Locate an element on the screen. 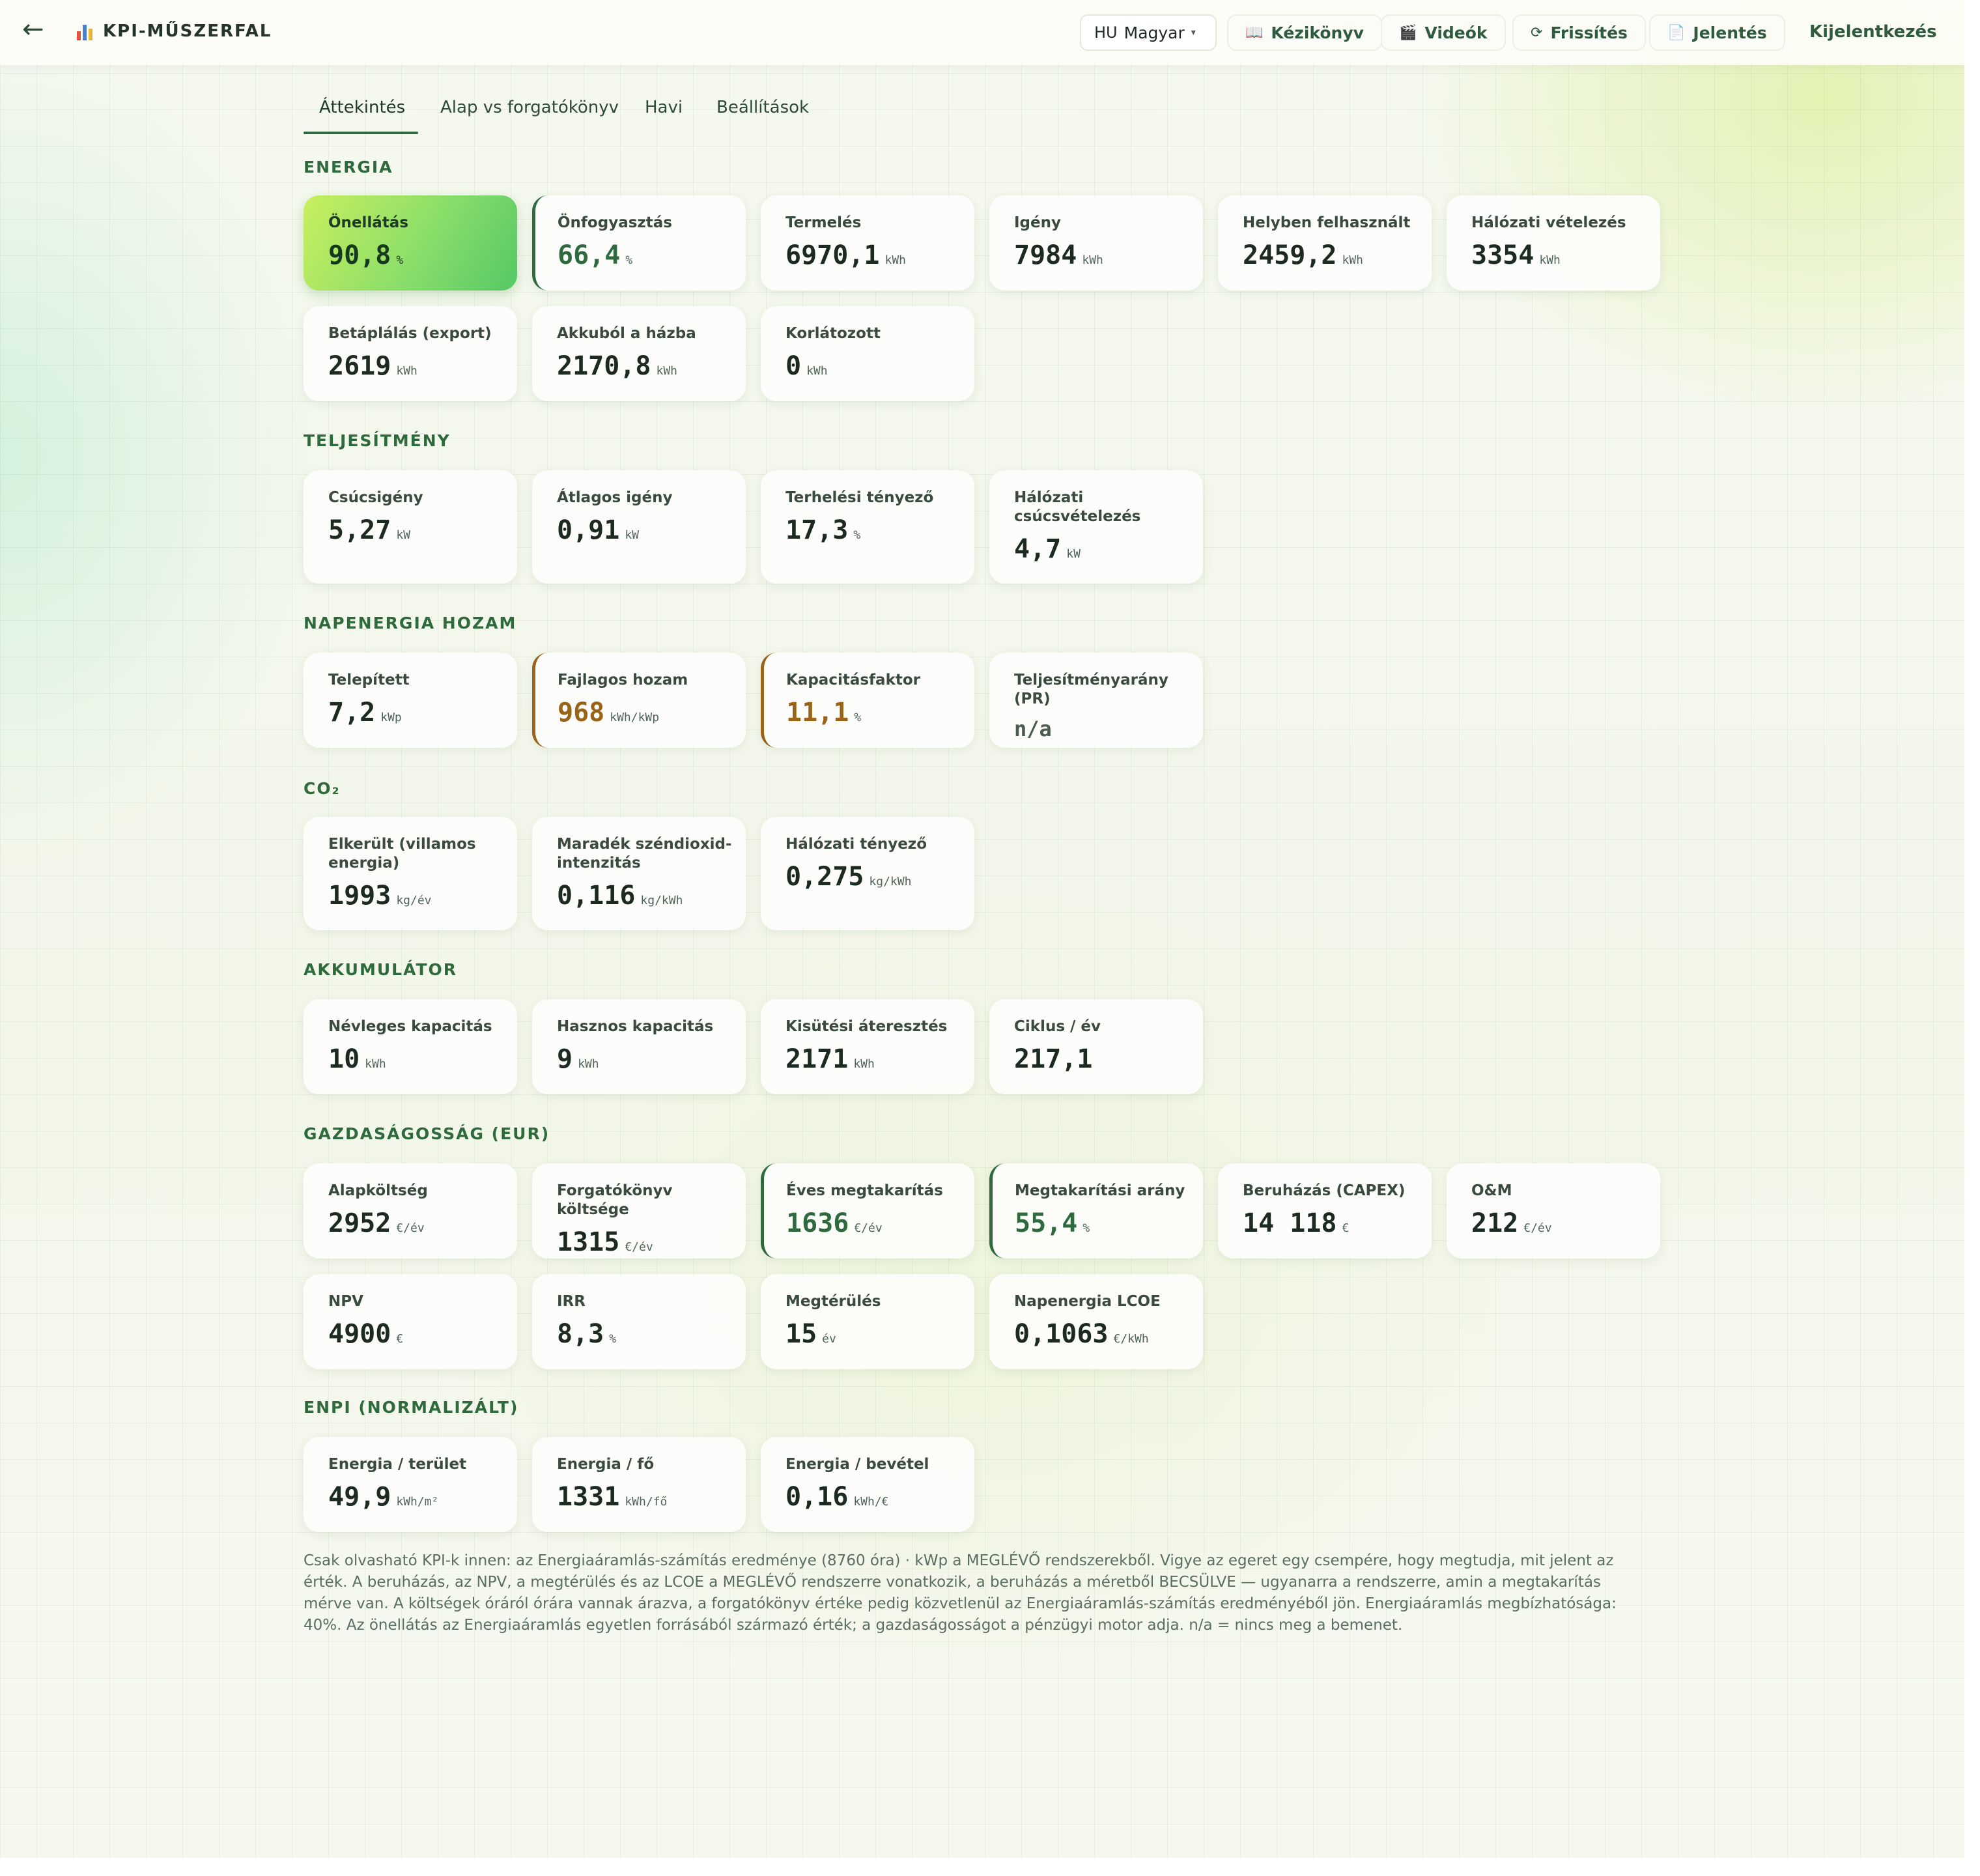  kpi-card: Átlagos igény 0,91 kW is located at coordinates (639, 527).